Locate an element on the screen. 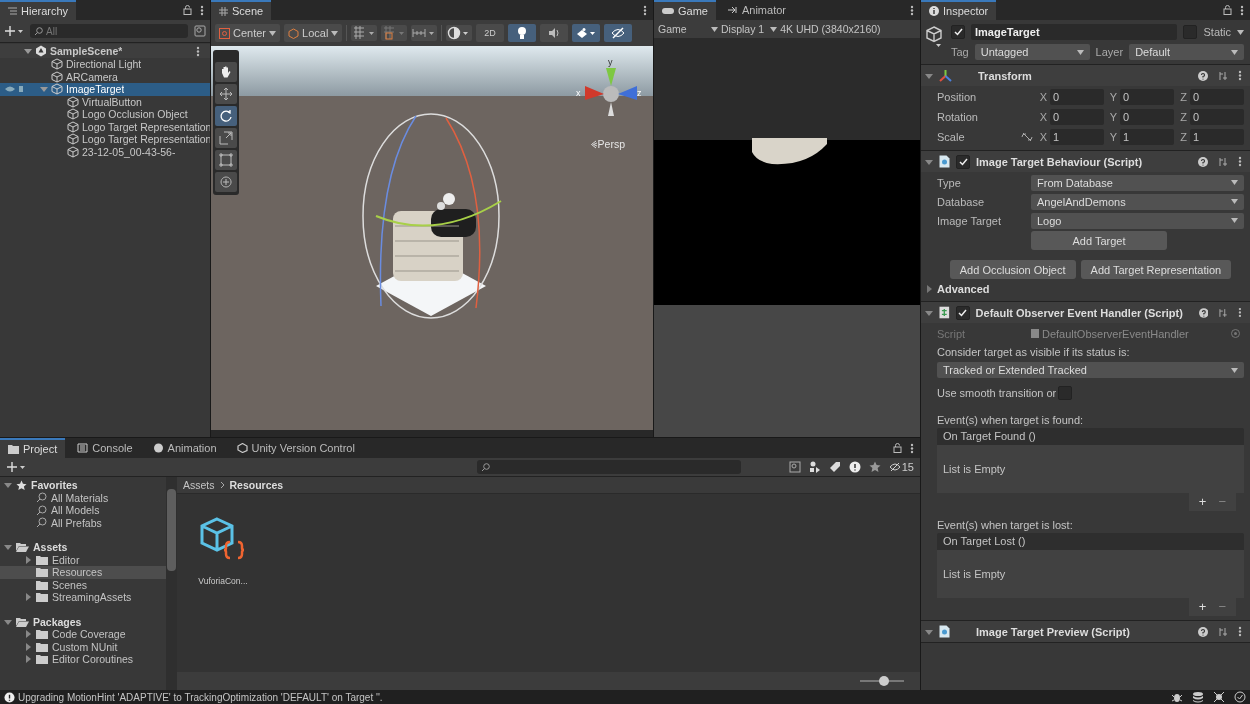 The width and height of the screenshot is (1250, 704). animation-tab: Animation is located at coordinates (184, 448).